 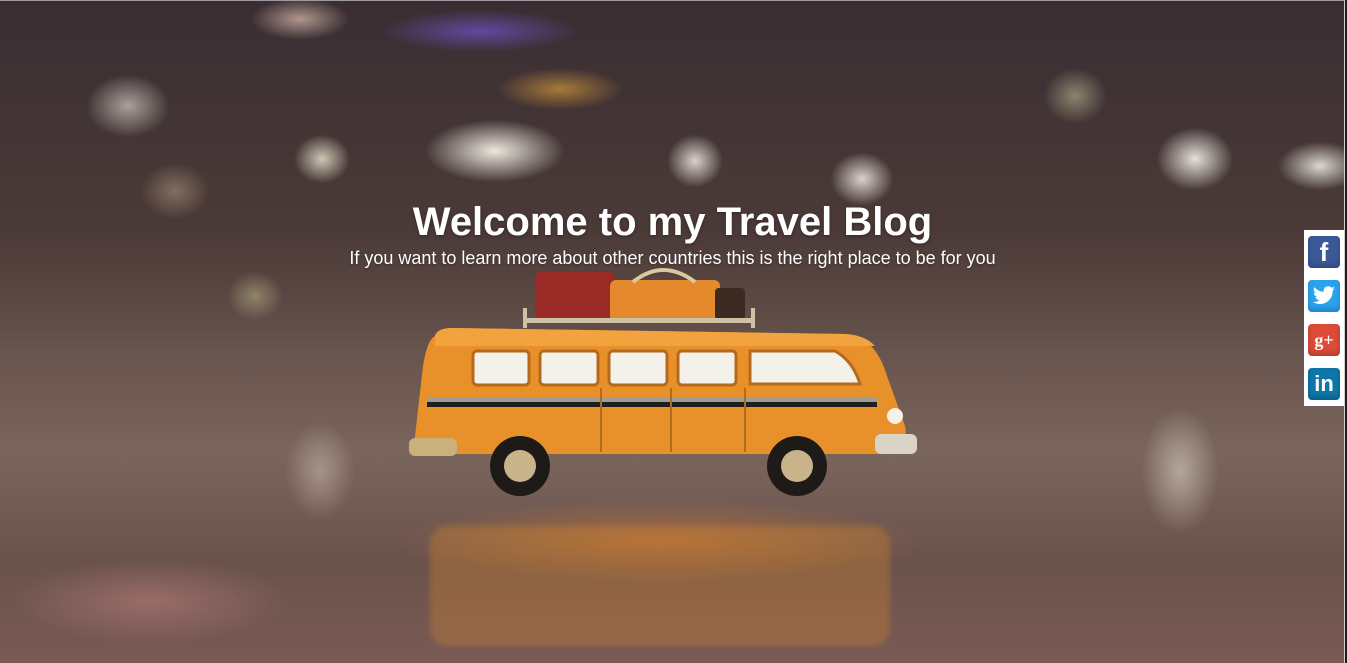 I want to click on twitter-icon, so click(x=1324, y=296).